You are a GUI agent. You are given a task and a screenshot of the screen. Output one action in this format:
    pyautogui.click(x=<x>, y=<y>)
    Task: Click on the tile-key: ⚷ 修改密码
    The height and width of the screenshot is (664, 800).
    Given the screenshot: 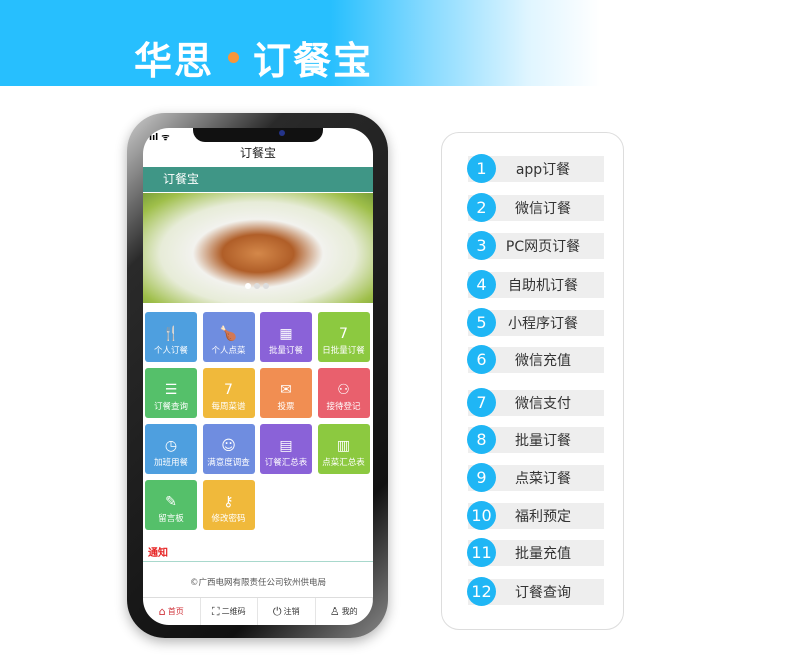 What is the action you would take?
    pyautogui.click(x=228, y=505)
    